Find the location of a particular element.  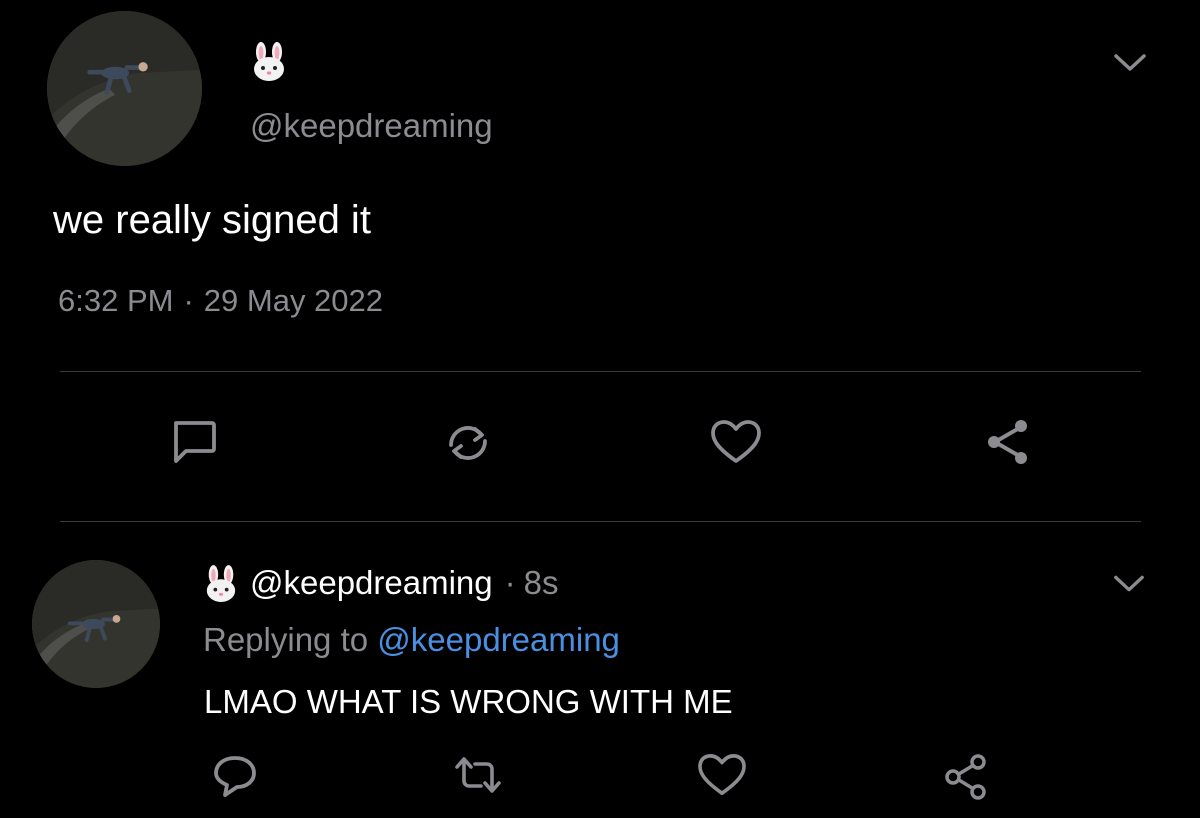

tweet-time: 6:32 PM is located at coordinates (116, 300).